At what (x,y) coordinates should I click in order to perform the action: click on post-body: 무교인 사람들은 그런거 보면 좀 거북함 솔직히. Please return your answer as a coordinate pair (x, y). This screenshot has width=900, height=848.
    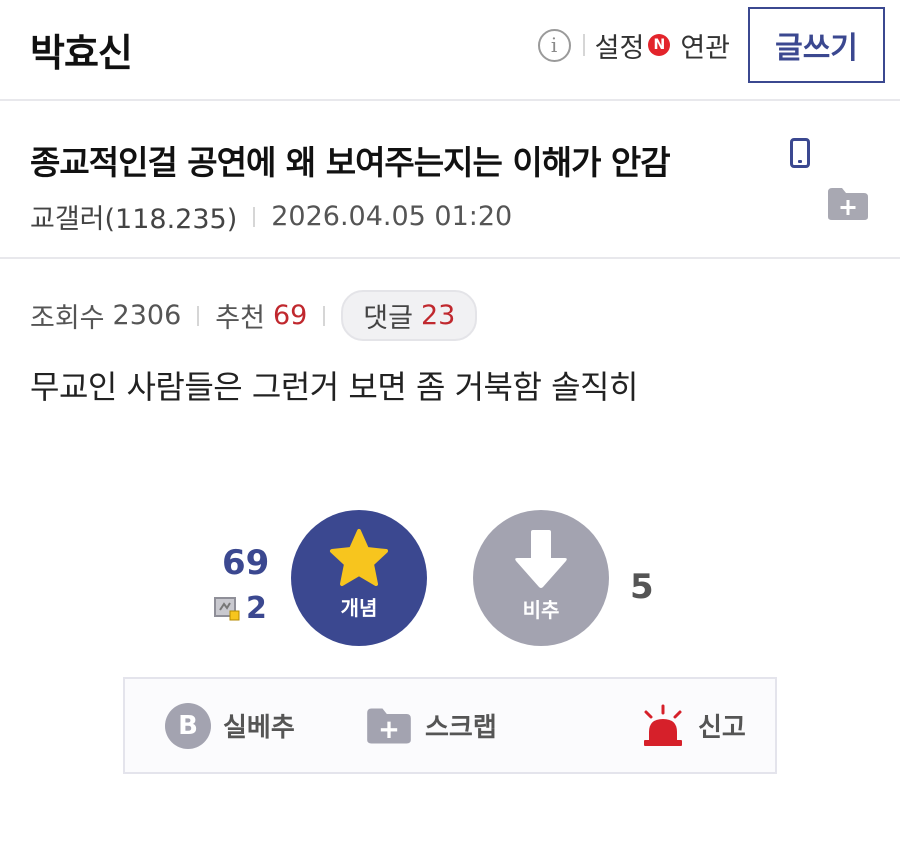
    Looking at the image, I should click on (334, 387).